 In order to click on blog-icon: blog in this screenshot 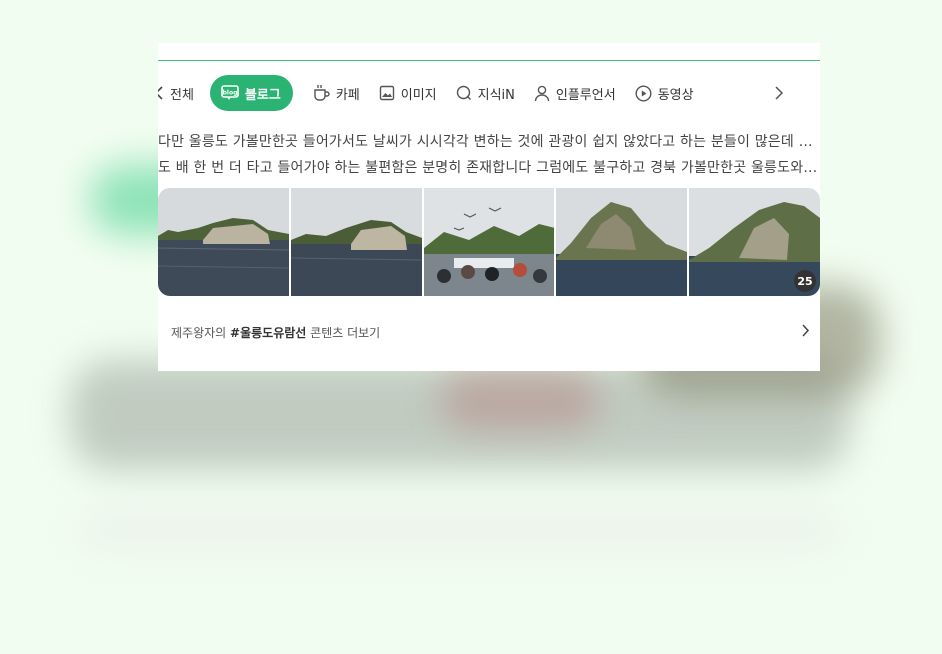, I will do `click(230, 93)`.